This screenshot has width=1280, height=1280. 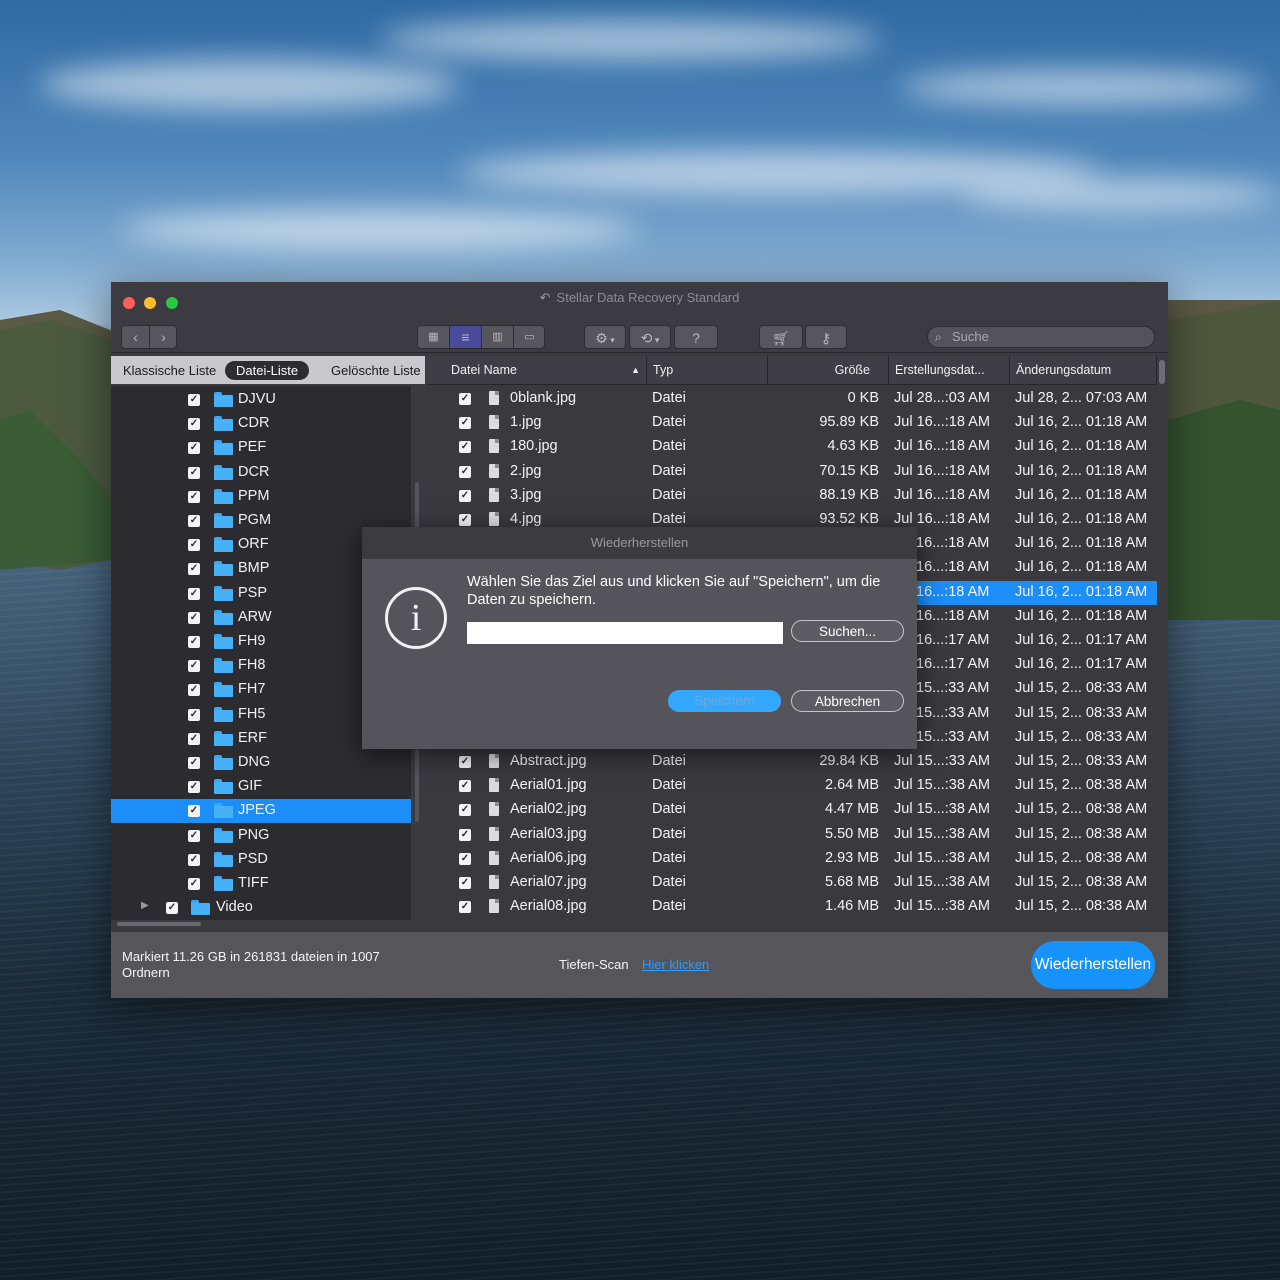 I want to click on cart-button: 🛒︎, so click(x=781, y=337).